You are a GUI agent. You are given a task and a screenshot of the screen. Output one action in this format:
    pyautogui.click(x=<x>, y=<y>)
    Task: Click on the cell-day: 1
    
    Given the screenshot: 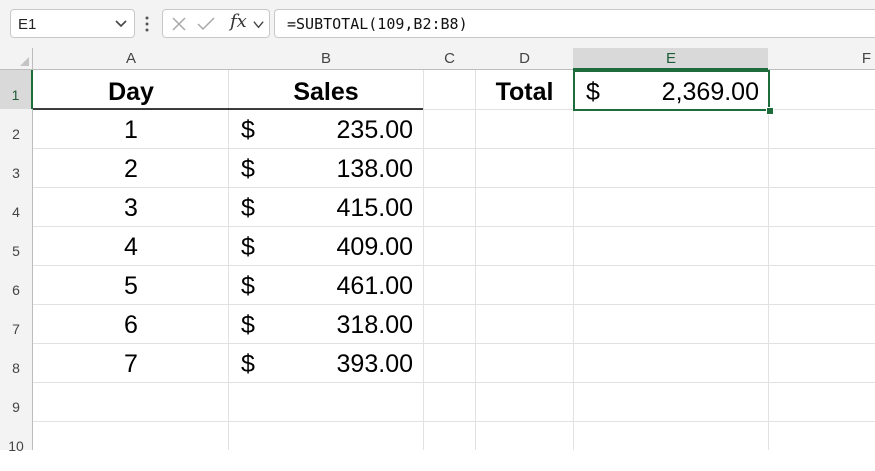 What is the action you would take?
    pyautogui.click(x=131, y=128)
    